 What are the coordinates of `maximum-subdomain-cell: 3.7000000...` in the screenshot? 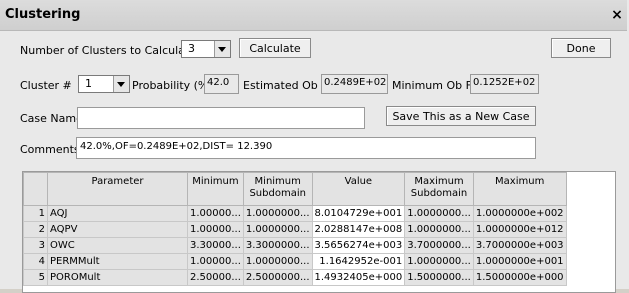 It's located at (439, 245).